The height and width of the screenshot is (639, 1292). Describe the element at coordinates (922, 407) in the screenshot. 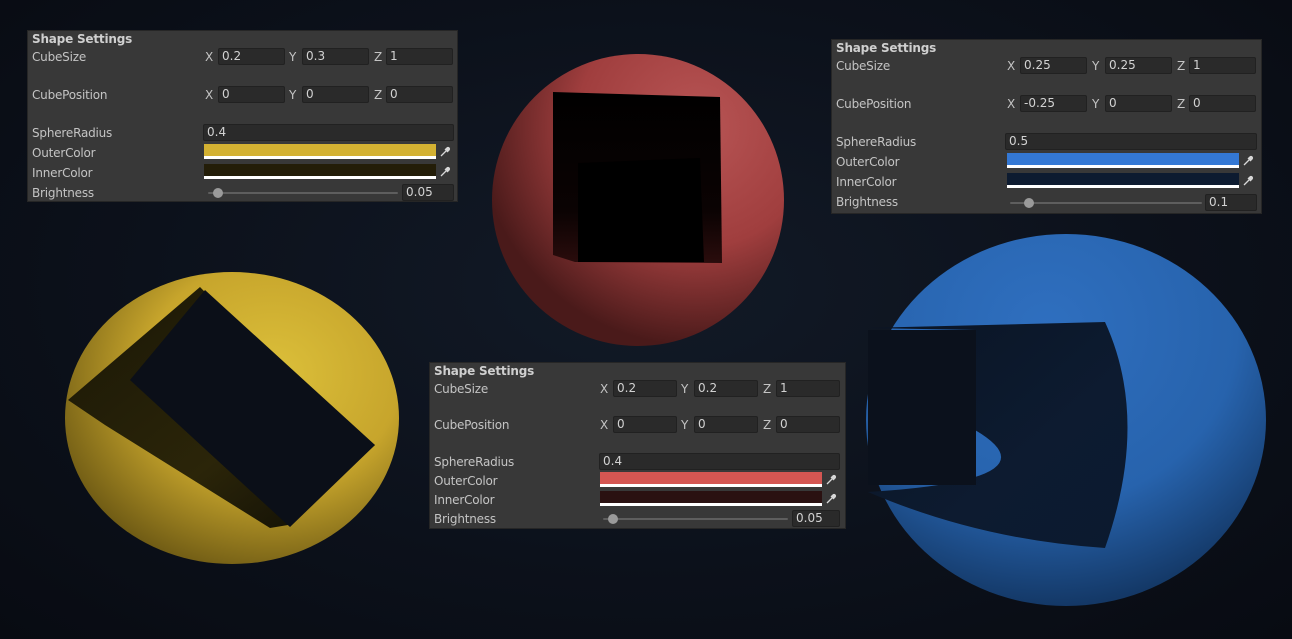

I see `blue-sphere-hole` at that location.